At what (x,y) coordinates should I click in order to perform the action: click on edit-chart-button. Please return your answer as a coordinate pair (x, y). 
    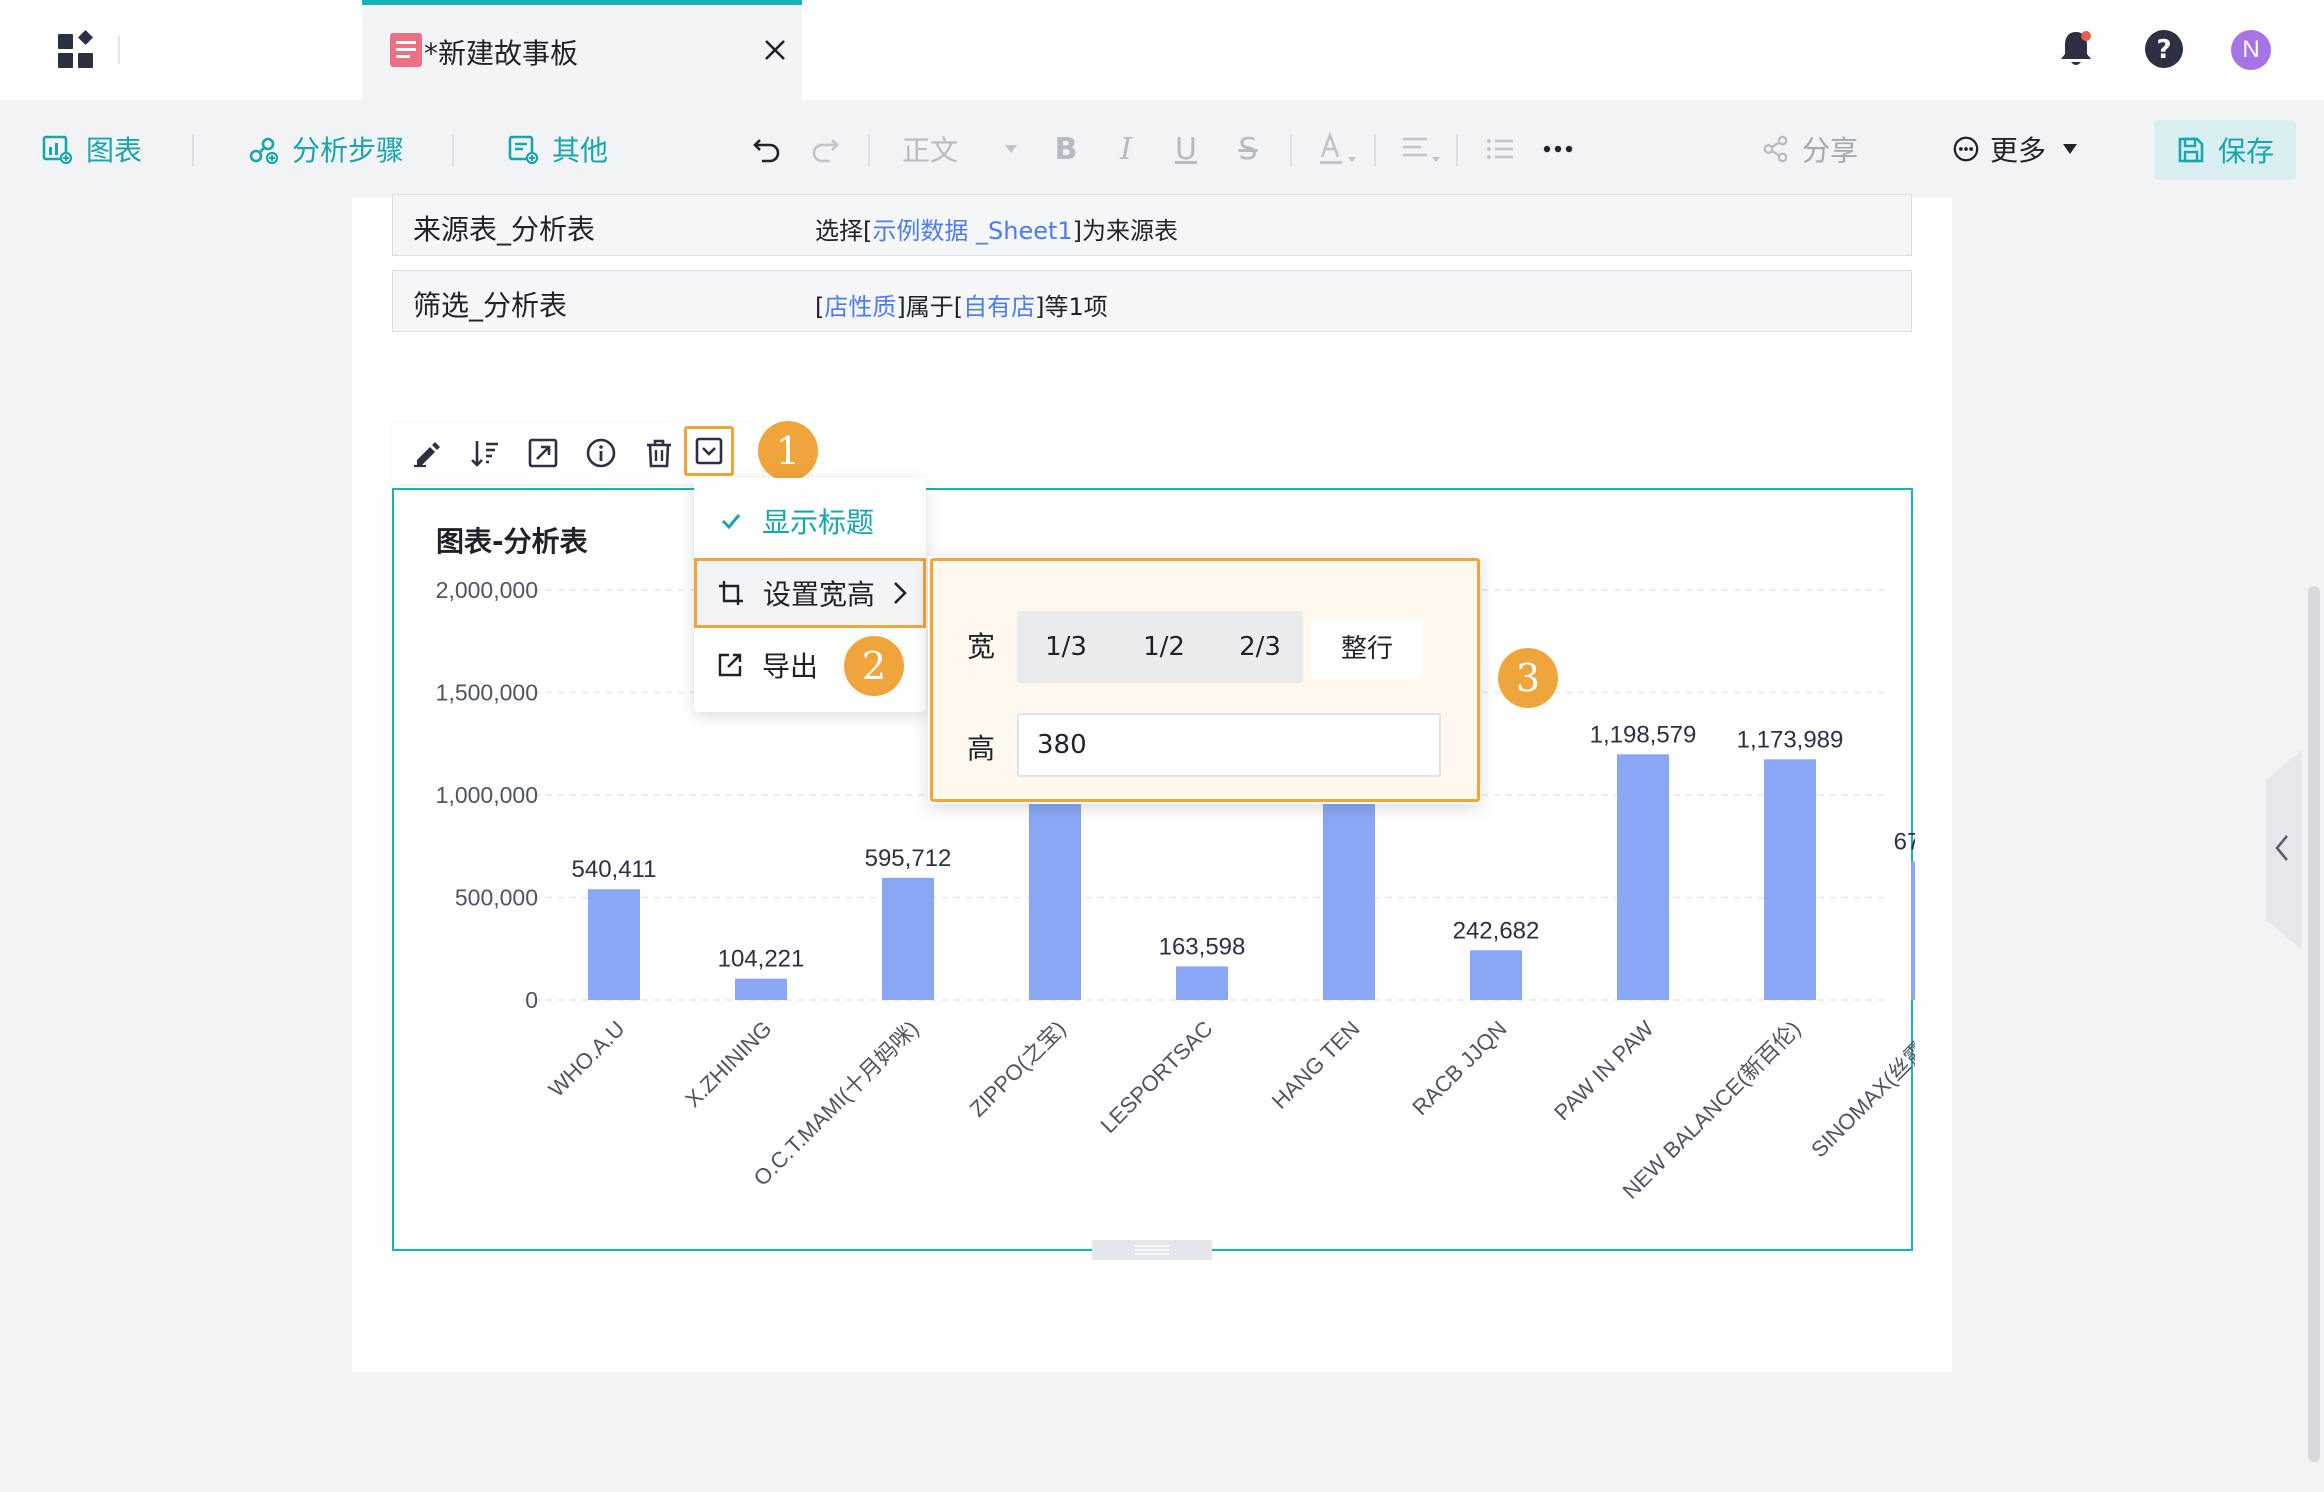
    Looking at the image, I should click on (427, 453).